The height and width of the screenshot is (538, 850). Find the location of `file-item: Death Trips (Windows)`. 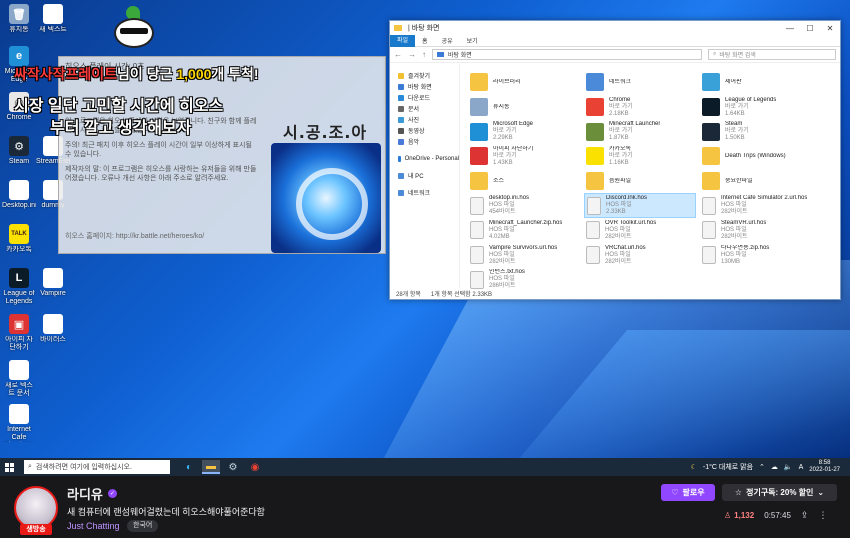

file-item: Death Trips (Windows) is located at coordinates (756, 156).